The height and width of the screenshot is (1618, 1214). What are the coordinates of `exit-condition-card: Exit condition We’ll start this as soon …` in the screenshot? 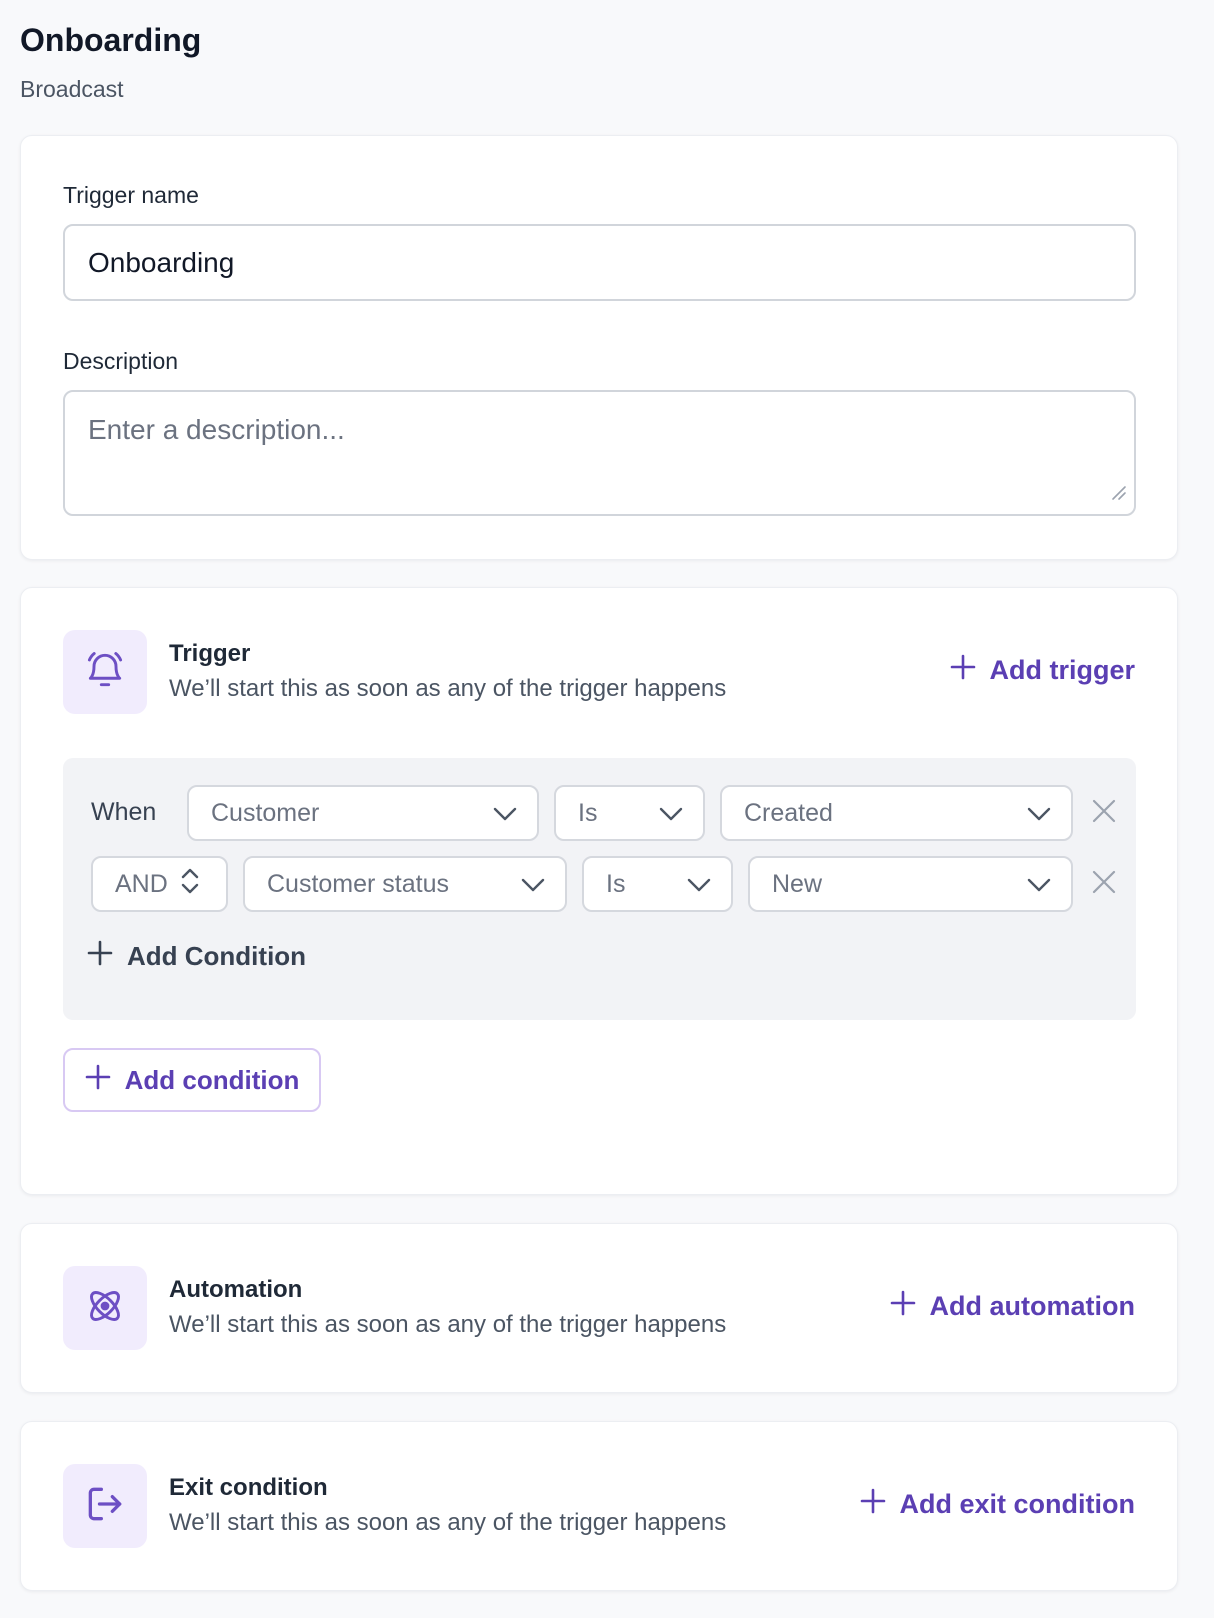 It's located at (599, 1506).